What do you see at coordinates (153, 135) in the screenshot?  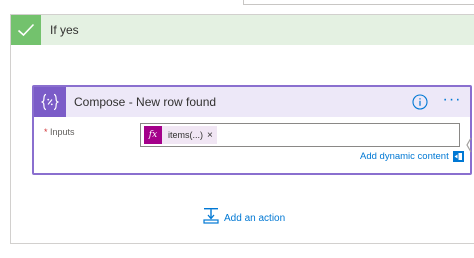 I see `expression-fx-icon: fx` at bounding box center [153, 135].